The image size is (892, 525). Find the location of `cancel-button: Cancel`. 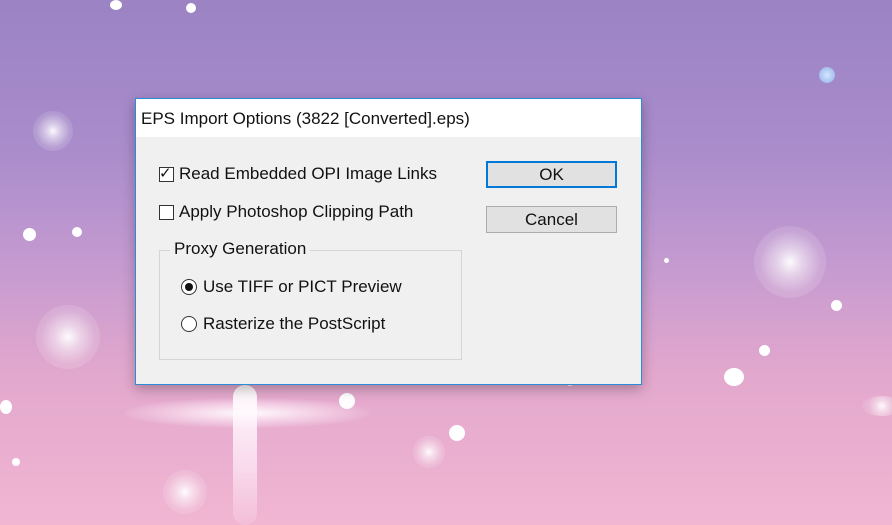

cancel-button: Cancel is located at coordinates (551, 219).